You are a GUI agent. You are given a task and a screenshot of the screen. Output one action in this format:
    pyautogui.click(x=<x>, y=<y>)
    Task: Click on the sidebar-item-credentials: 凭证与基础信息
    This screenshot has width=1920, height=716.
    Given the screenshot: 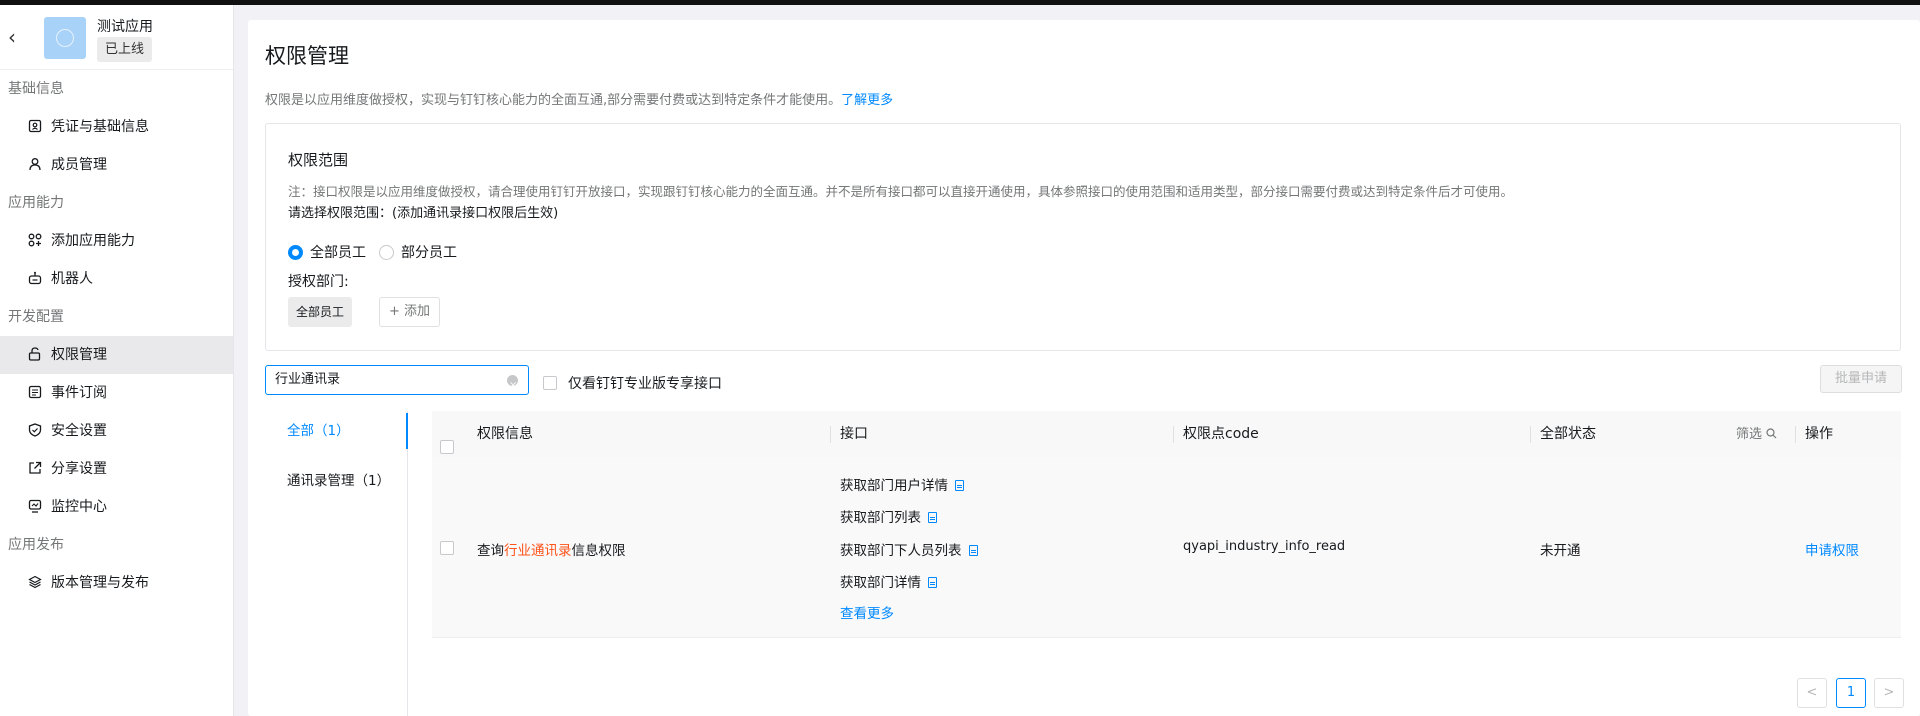 What is the action you would take?
    pyautogui.click(x=116, y=127)
    